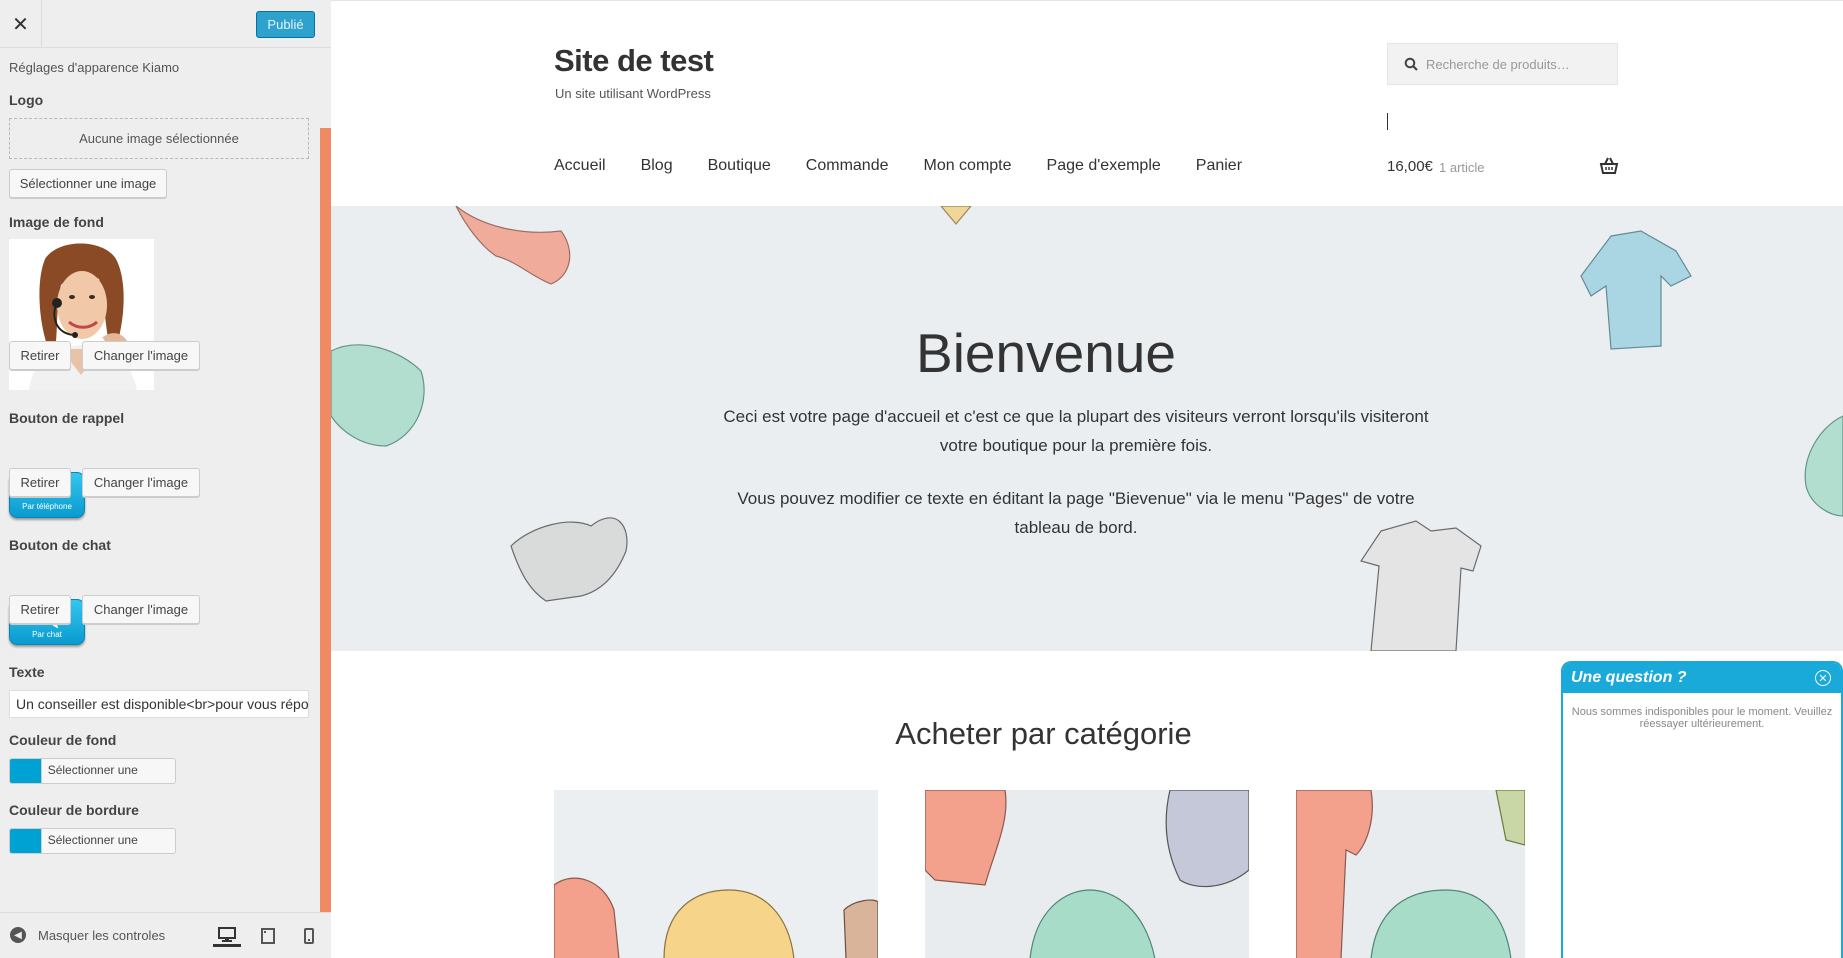  I want to click on preview-desktop-button, so click(227, 936).